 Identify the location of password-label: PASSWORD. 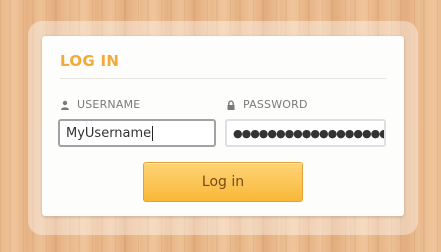
(267, 104).